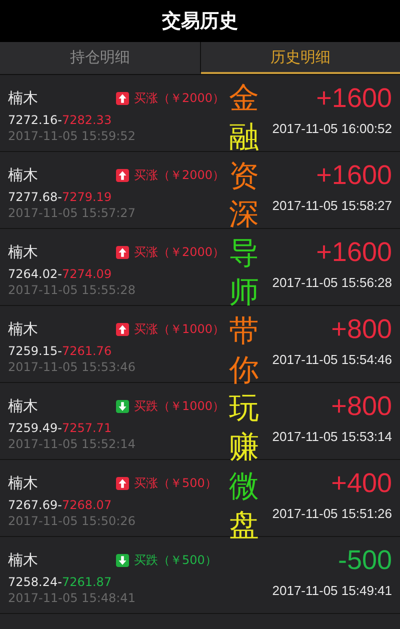 This screenshot has width=400, height=629. Describe the element at coordinates (365, 560) in the screenshot. I see `profit-amount: -500` at that location.